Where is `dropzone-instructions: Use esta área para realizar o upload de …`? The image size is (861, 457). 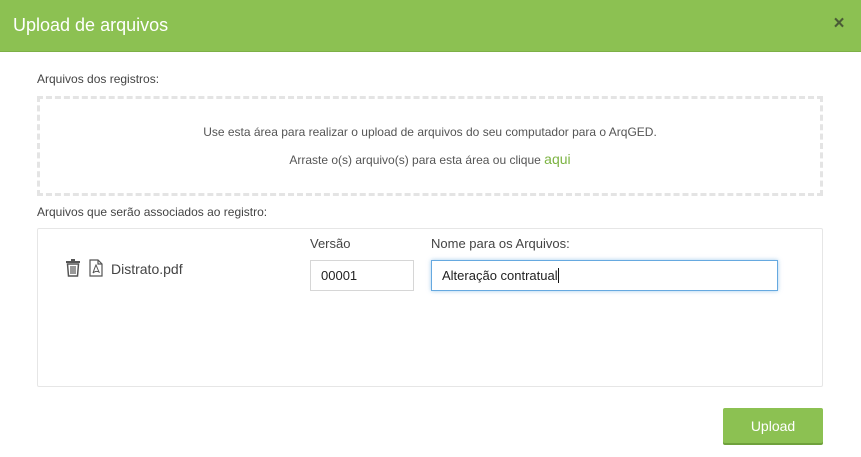
dropzone-instructions: Use esta área para realizar o upload de … is located at coordinates (430, 132).